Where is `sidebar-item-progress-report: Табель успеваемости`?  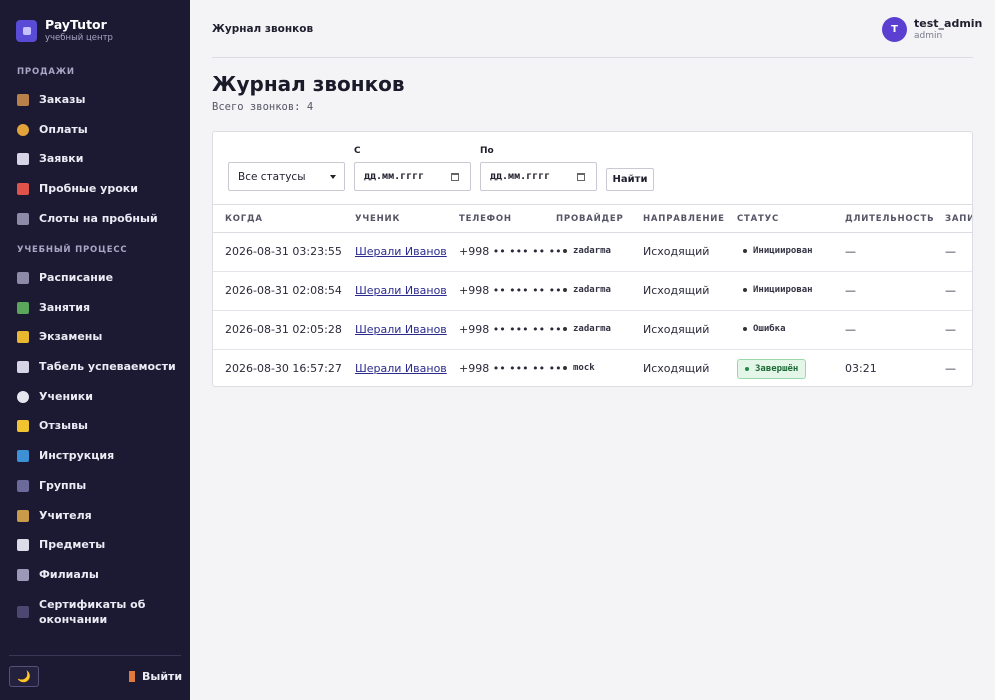
sidebar-item-progress-report: Табель успеваемости is located at coordinates (99, 366).